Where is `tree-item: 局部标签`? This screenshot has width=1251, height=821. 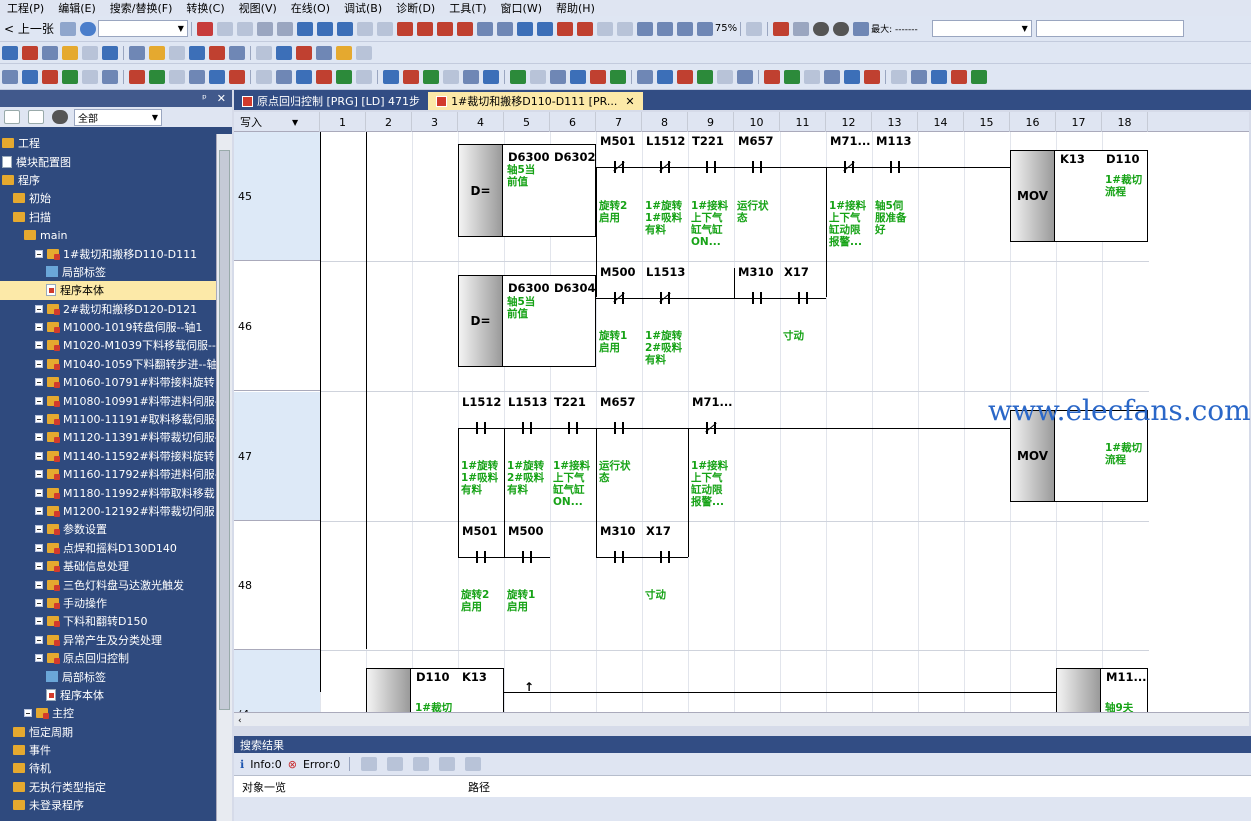
tree-item: 局部标签 is located at coordinates (108, 272).